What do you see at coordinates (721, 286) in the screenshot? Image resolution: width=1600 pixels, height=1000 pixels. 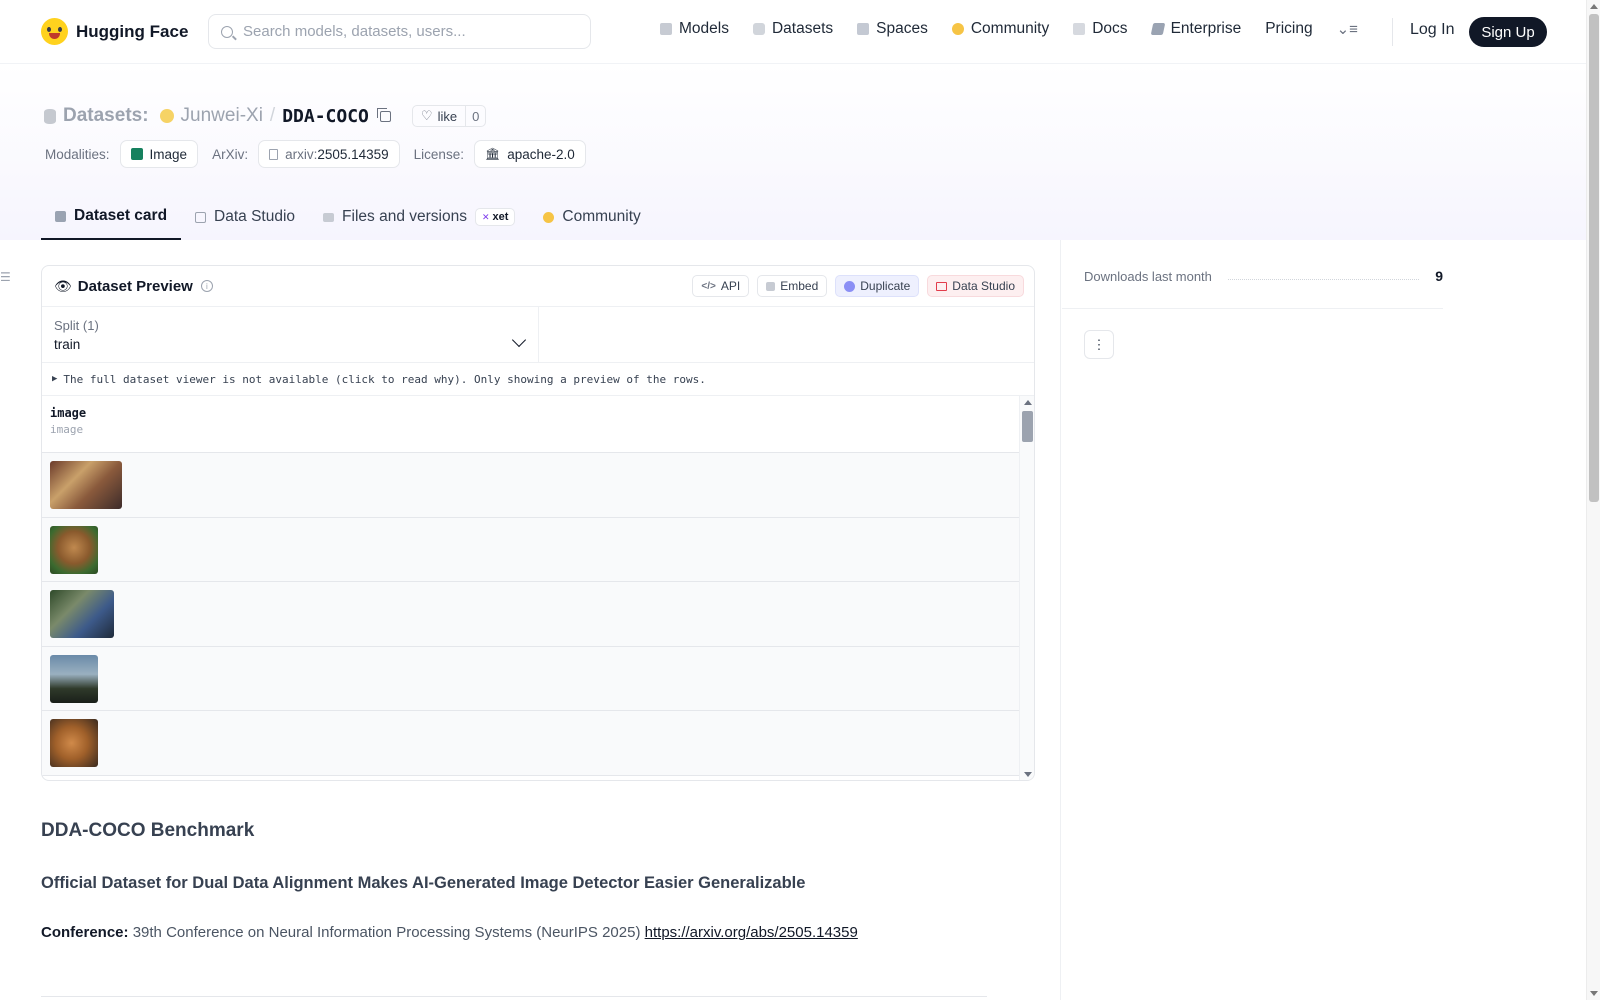 I see `api-button: </> API` at bounding box center [721, 286].